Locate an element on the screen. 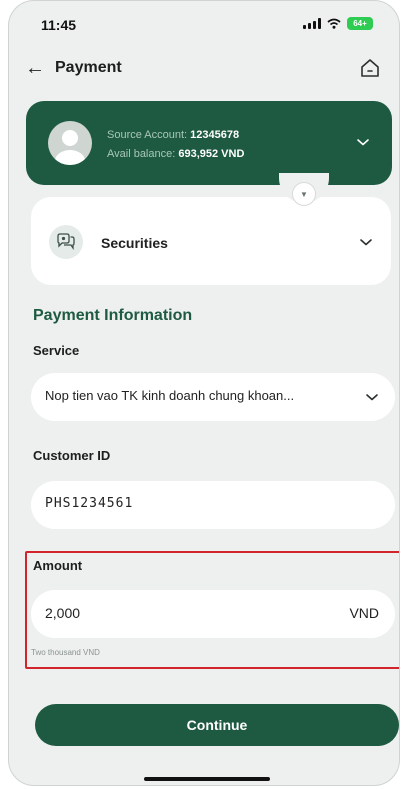  available-balance-label: Avail balance: is located at coordinates (141, 154).